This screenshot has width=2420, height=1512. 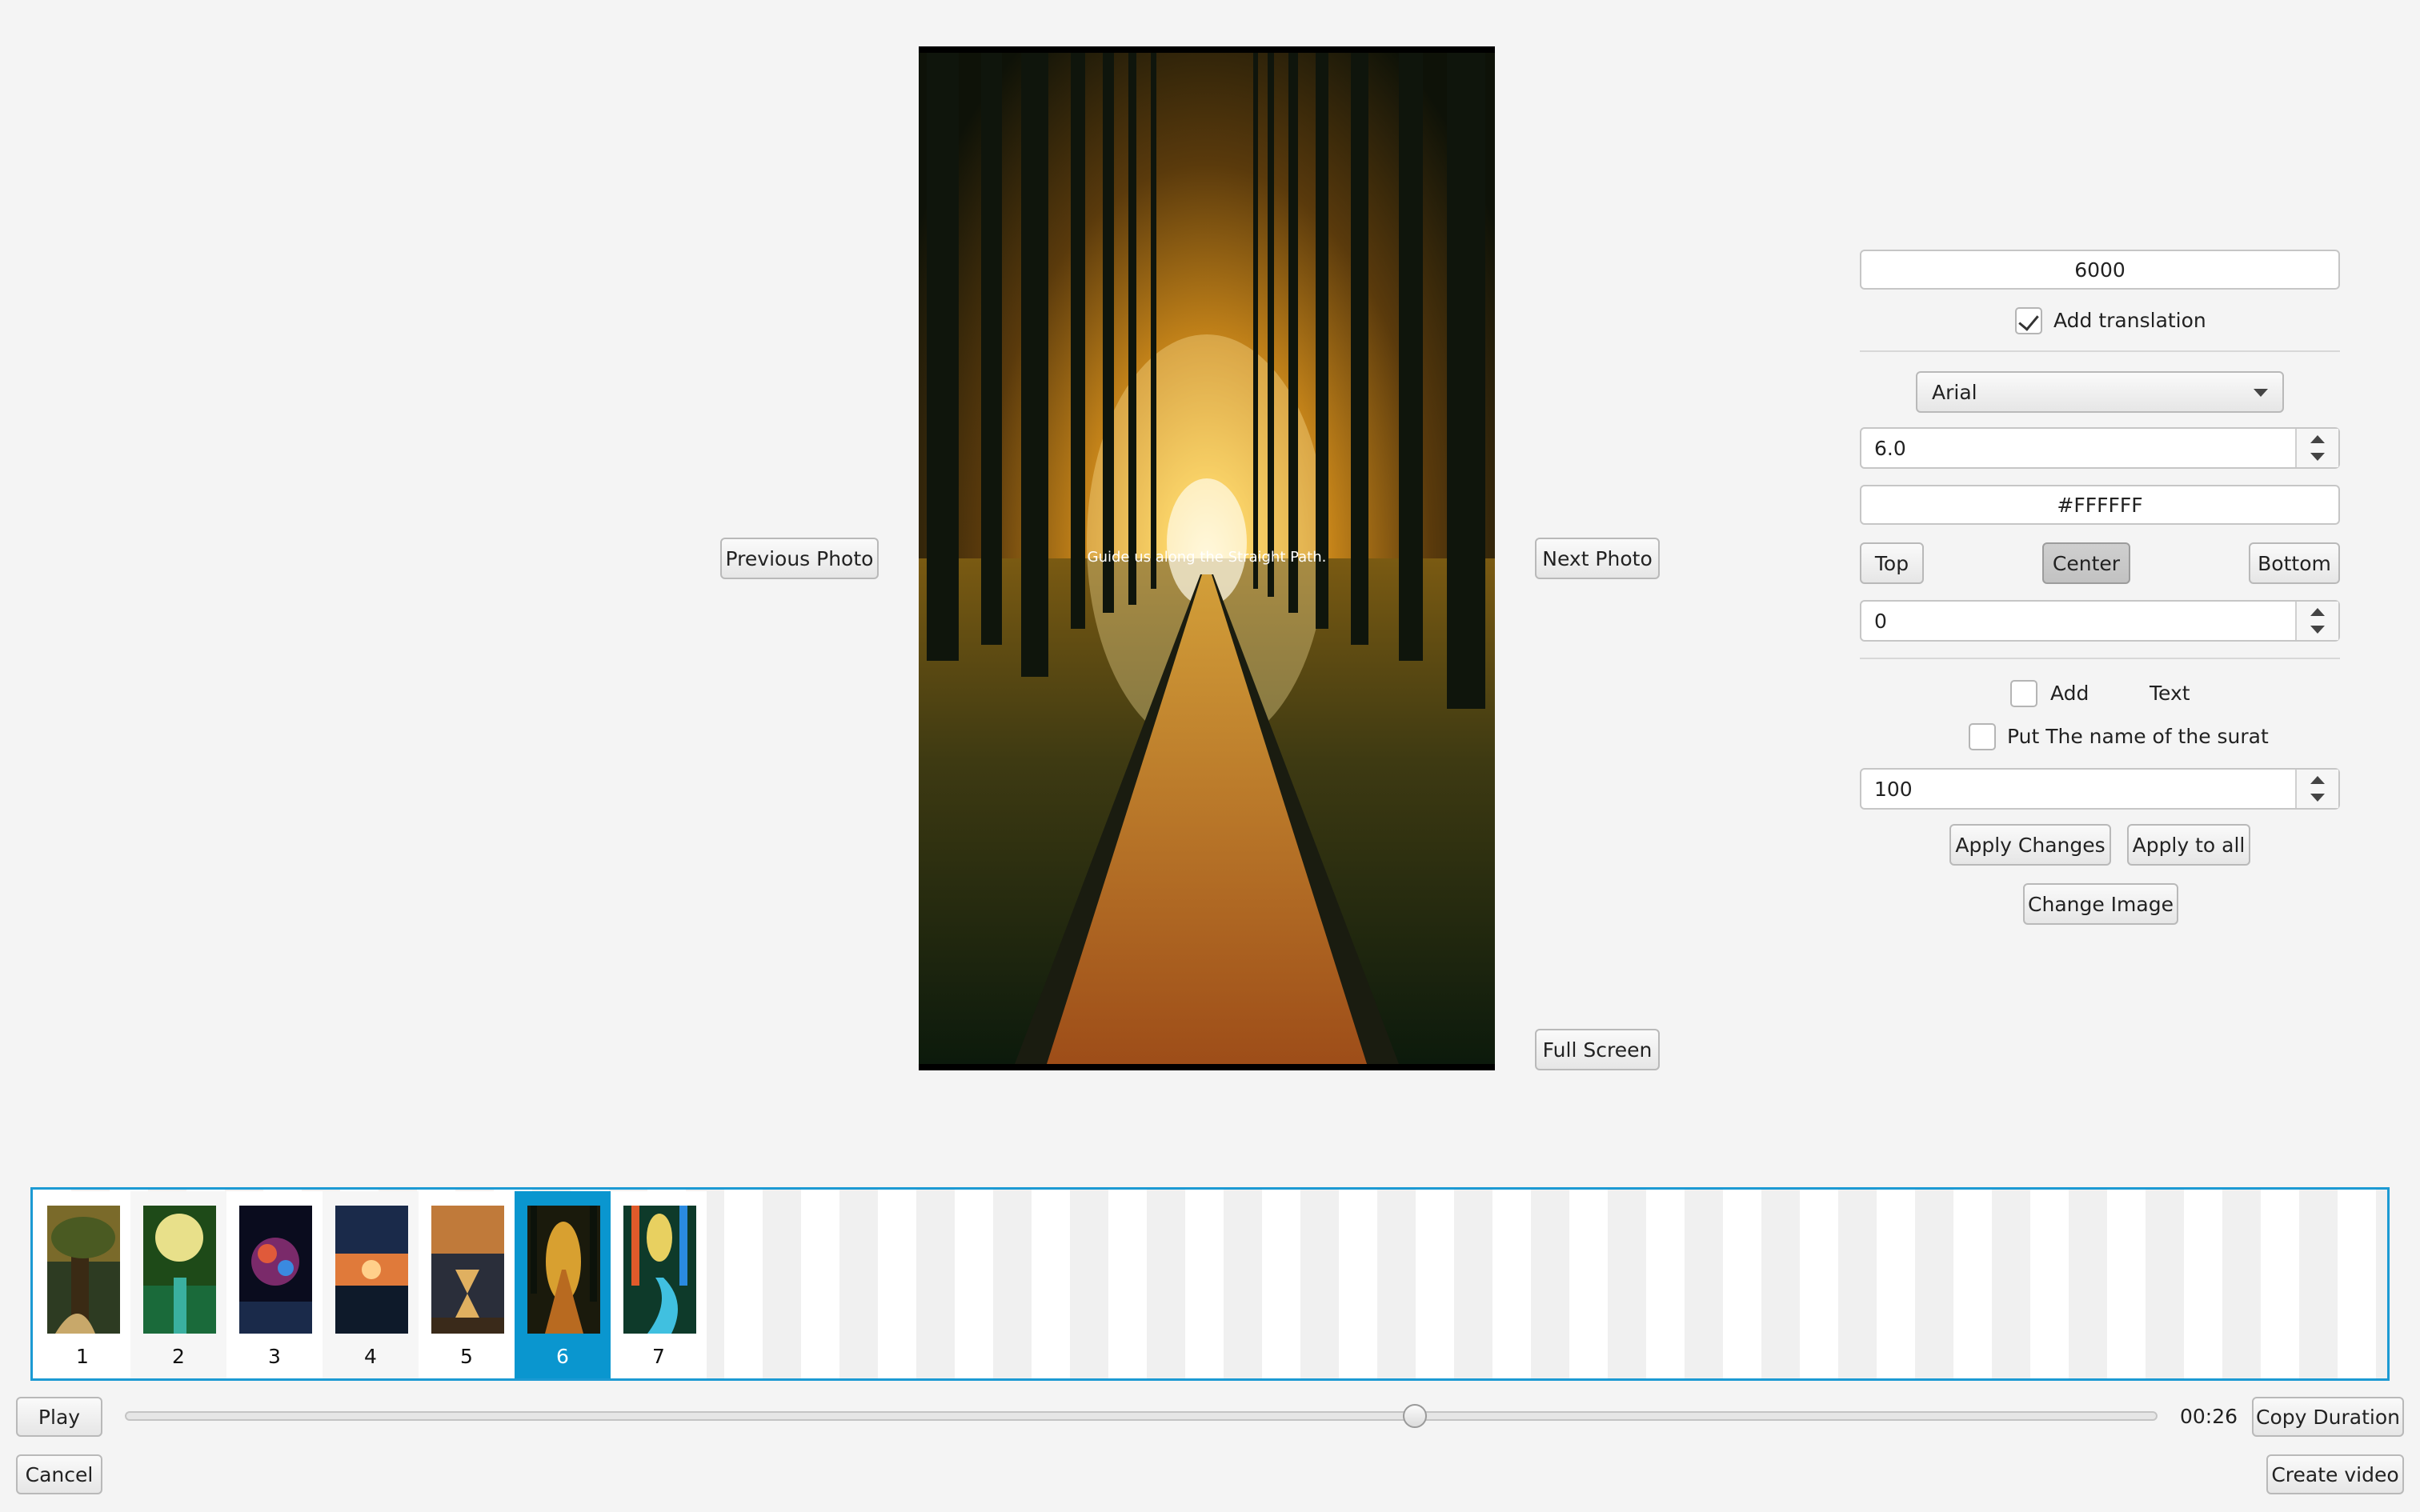 I want to click on font-select: Arial, so click(x=2100, y=392).